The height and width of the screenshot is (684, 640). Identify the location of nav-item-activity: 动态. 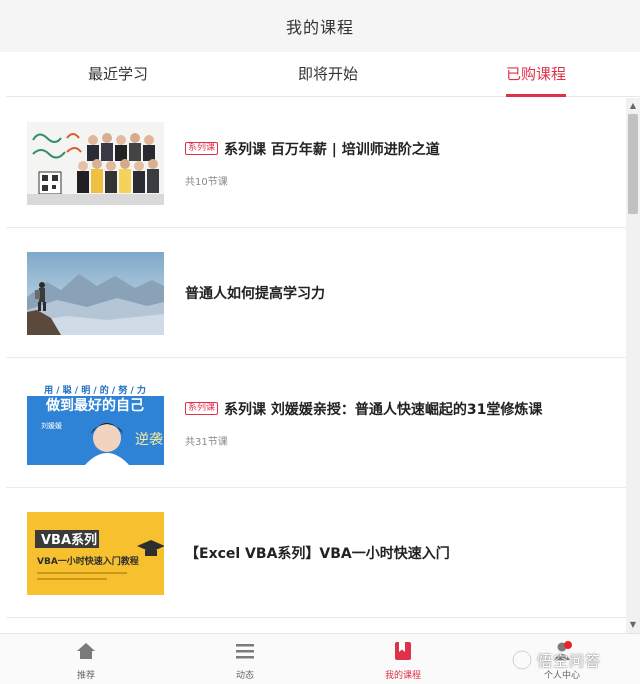
(245, 659).